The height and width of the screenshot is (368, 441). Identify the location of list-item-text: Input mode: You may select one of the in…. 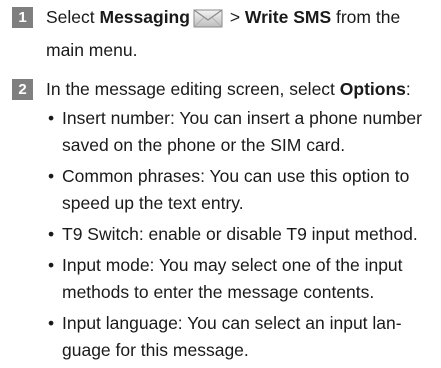
(232, 278).